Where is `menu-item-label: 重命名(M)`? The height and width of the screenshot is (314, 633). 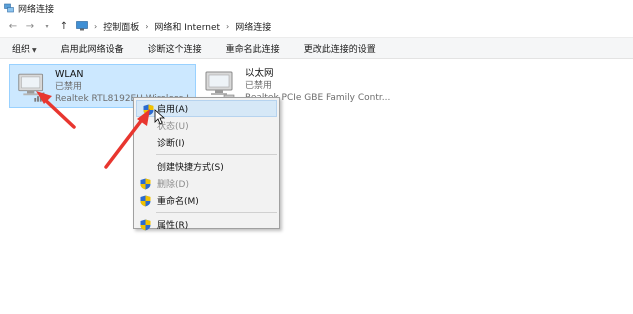
menu-item-label: 重命名(M) is located at coordinates (178, 202).